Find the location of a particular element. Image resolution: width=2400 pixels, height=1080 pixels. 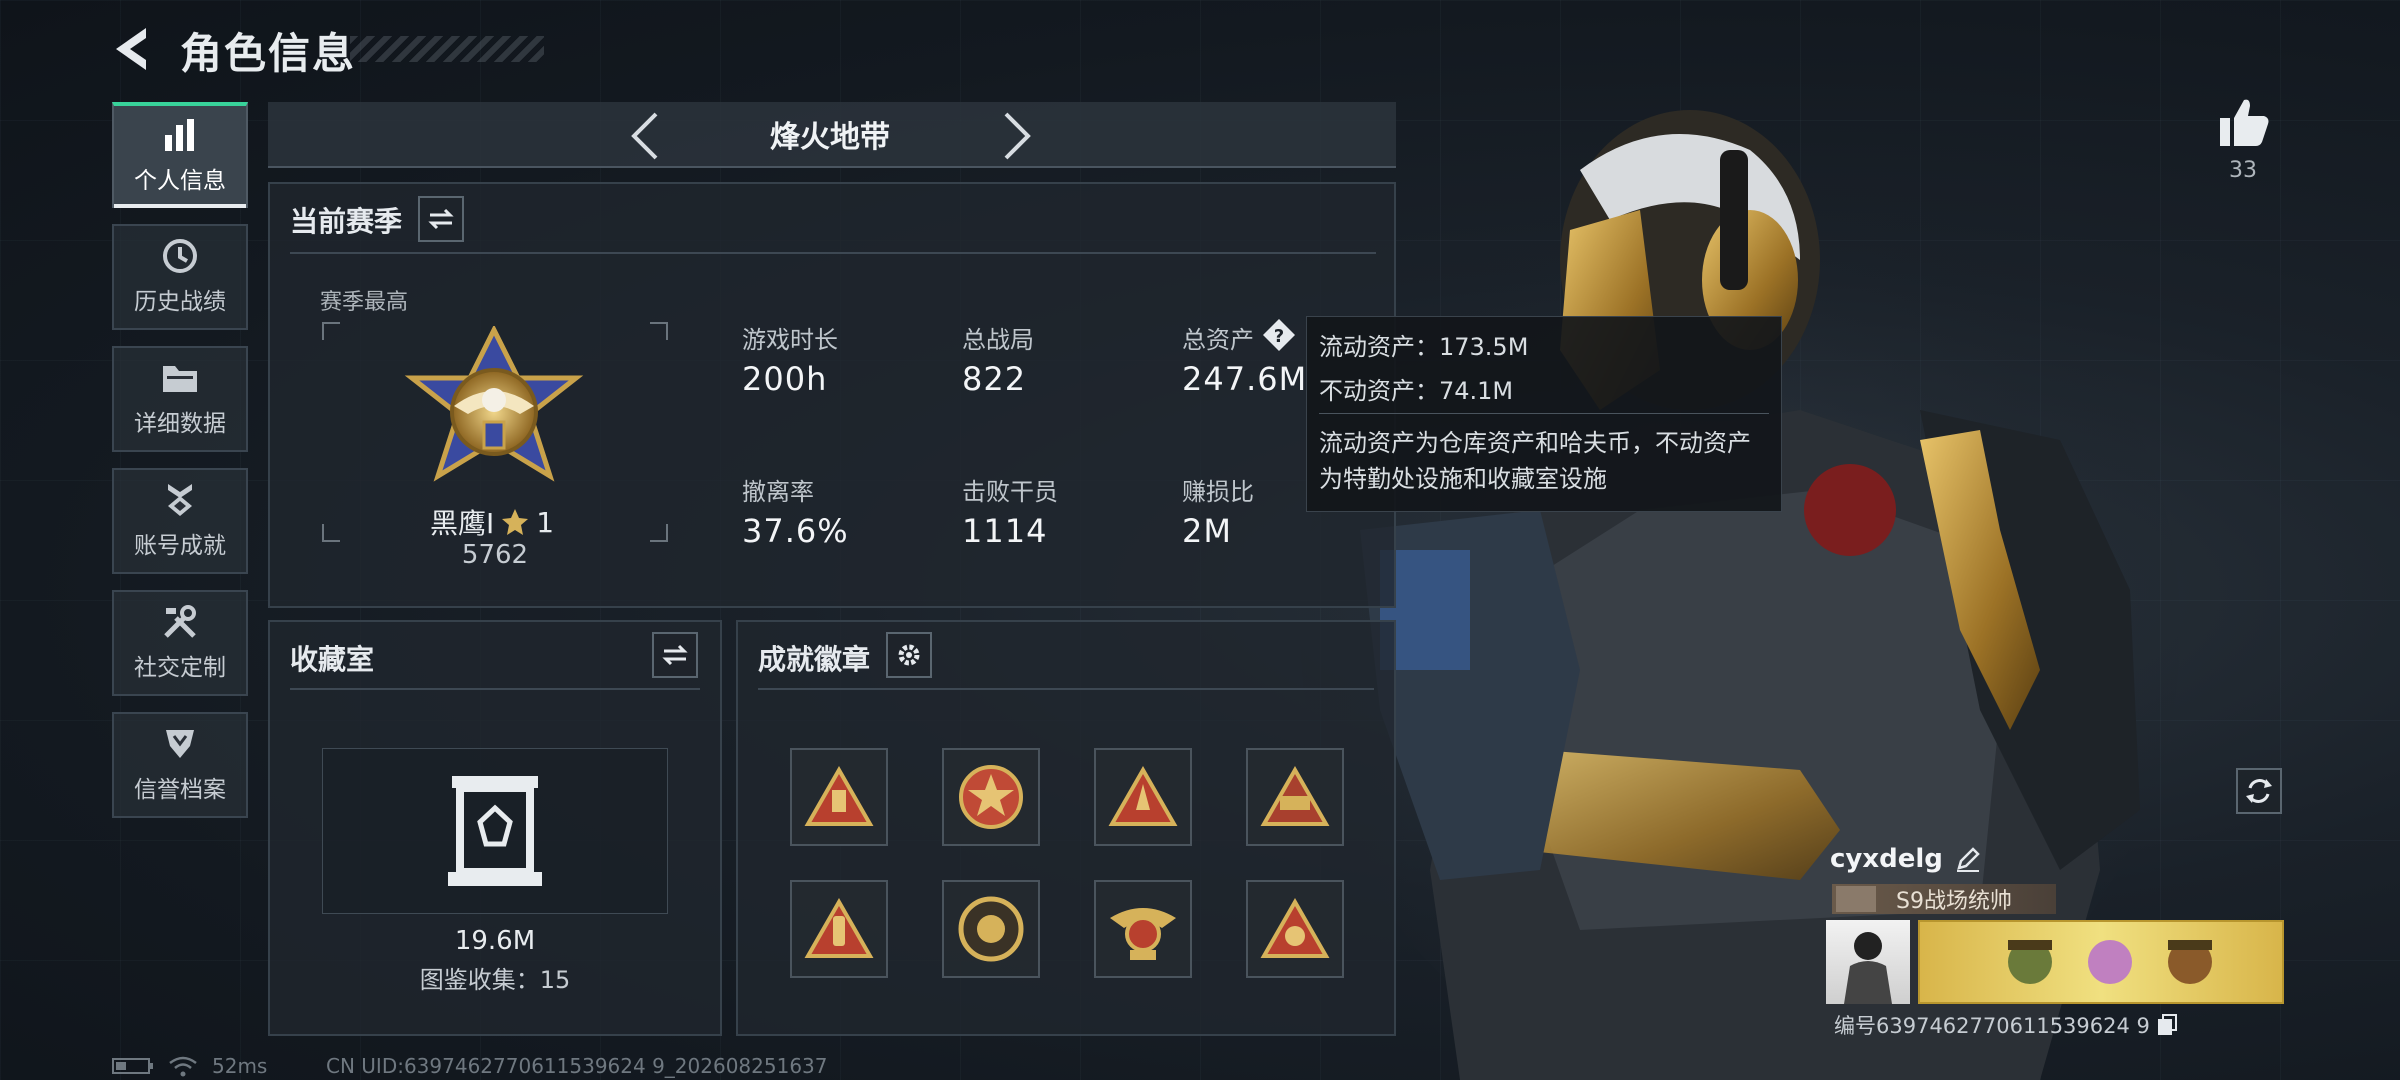

star-medal-icon is located at coordinates (991, 797).